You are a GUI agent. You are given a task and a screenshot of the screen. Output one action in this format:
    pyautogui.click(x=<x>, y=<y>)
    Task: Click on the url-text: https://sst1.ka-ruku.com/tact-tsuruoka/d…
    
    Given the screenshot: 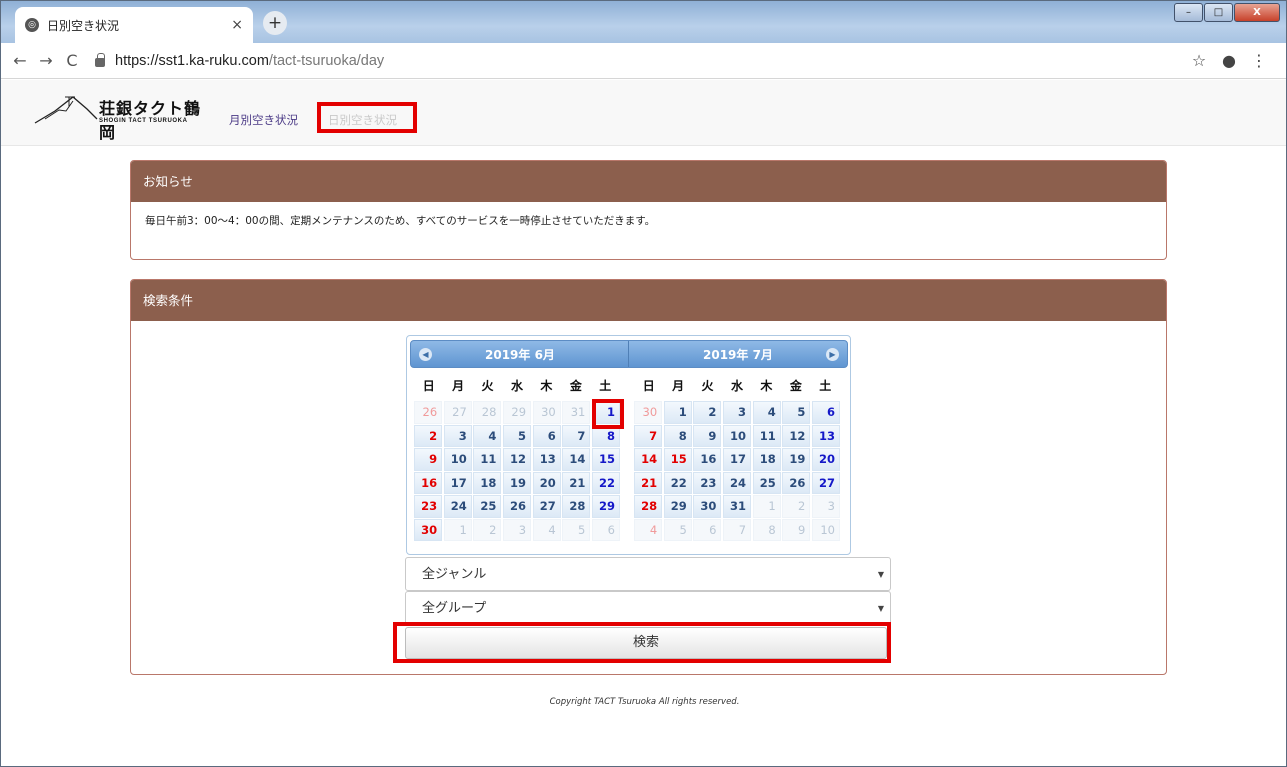 What is the action you would take?
    pyautogui.click(x=249, y=61)
    